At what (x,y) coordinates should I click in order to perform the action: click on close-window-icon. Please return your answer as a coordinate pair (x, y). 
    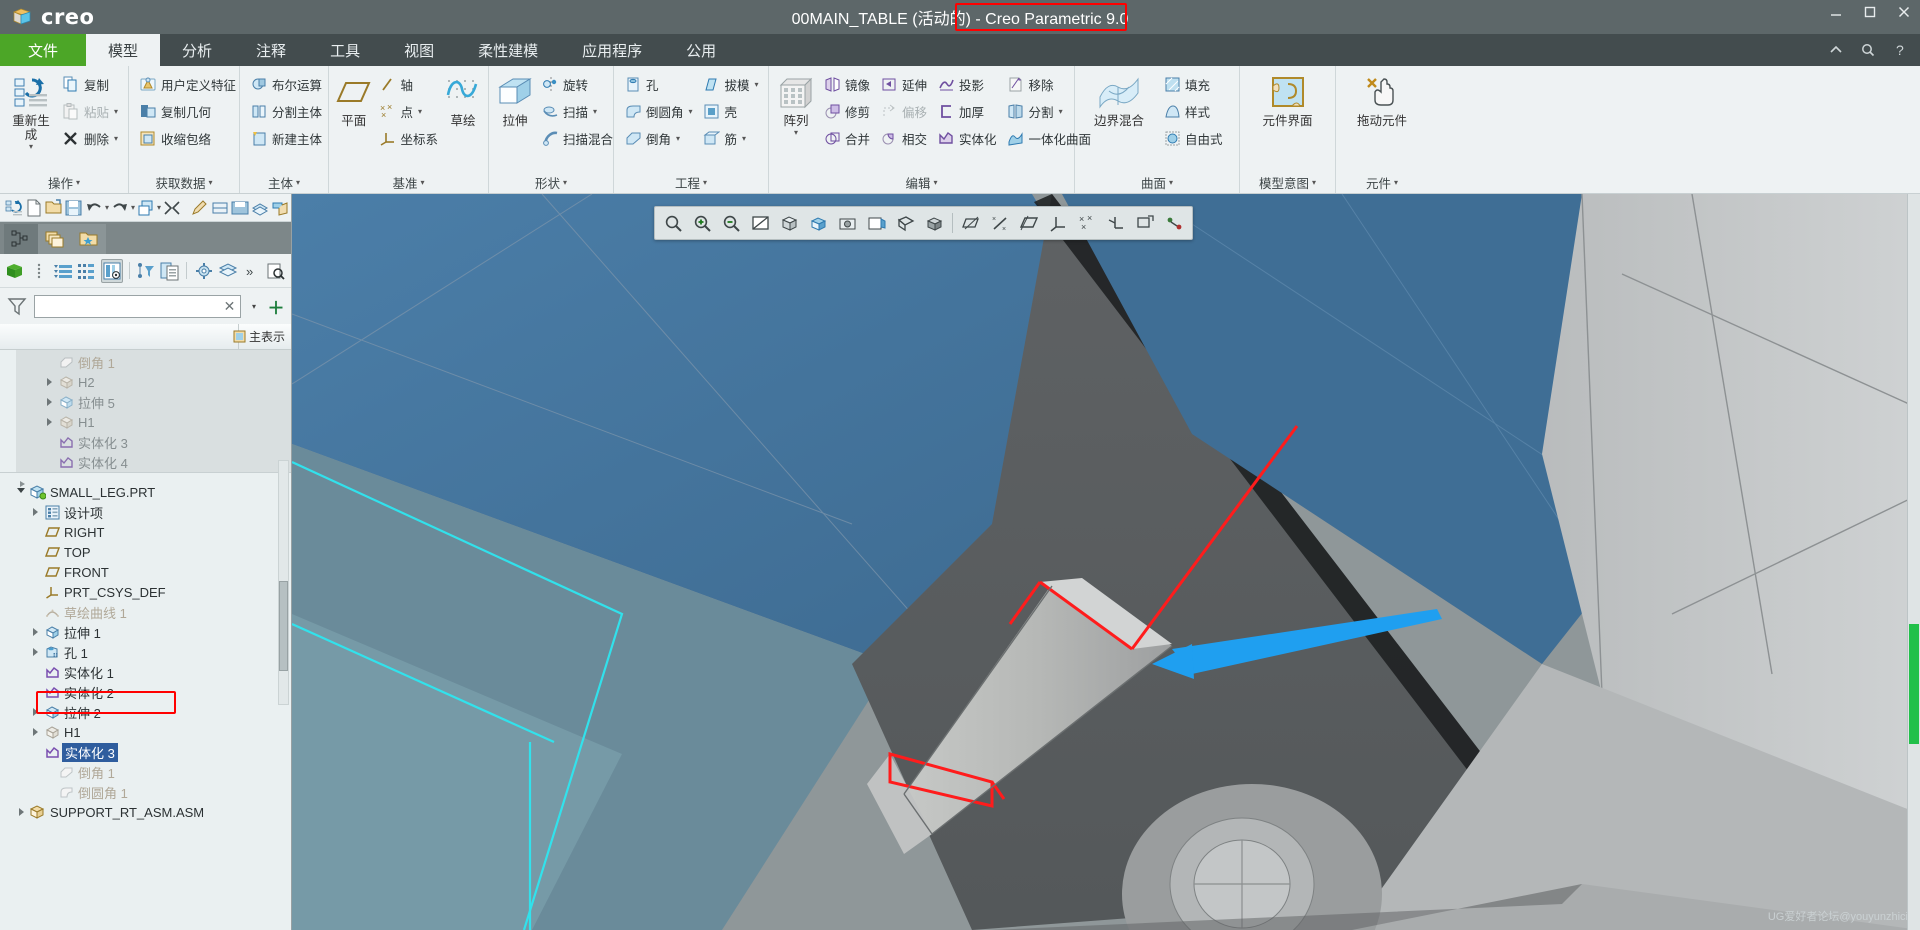
    Looking at the image, I should click on (172, 208).